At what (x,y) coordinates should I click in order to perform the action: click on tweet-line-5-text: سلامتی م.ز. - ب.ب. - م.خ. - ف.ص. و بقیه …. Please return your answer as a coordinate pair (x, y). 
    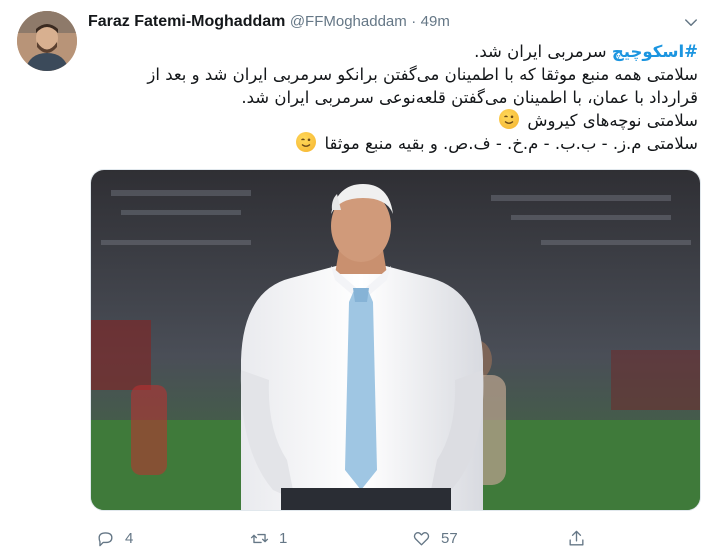
    Looking at the image, I should click on (511, 143).